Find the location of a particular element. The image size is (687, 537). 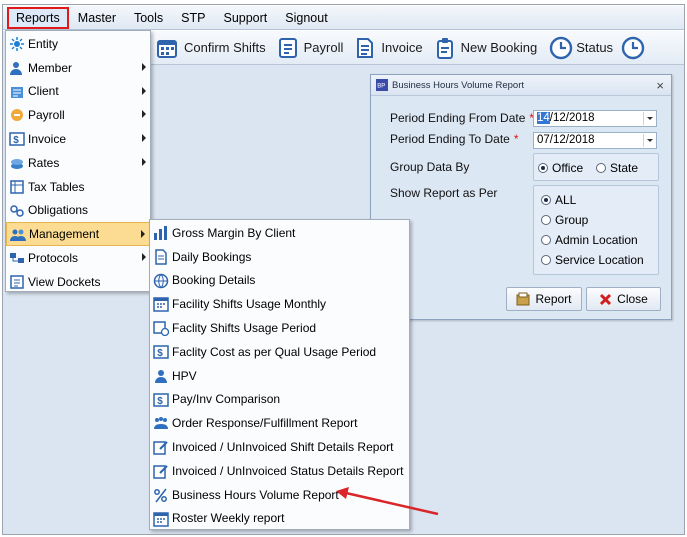

menu-signout: Signout is located at coordinates (306, 18).